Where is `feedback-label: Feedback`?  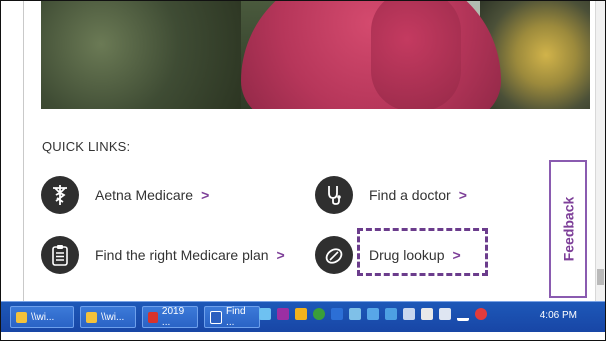
feedback-label: Feedback is located at coordinates (568, 229).